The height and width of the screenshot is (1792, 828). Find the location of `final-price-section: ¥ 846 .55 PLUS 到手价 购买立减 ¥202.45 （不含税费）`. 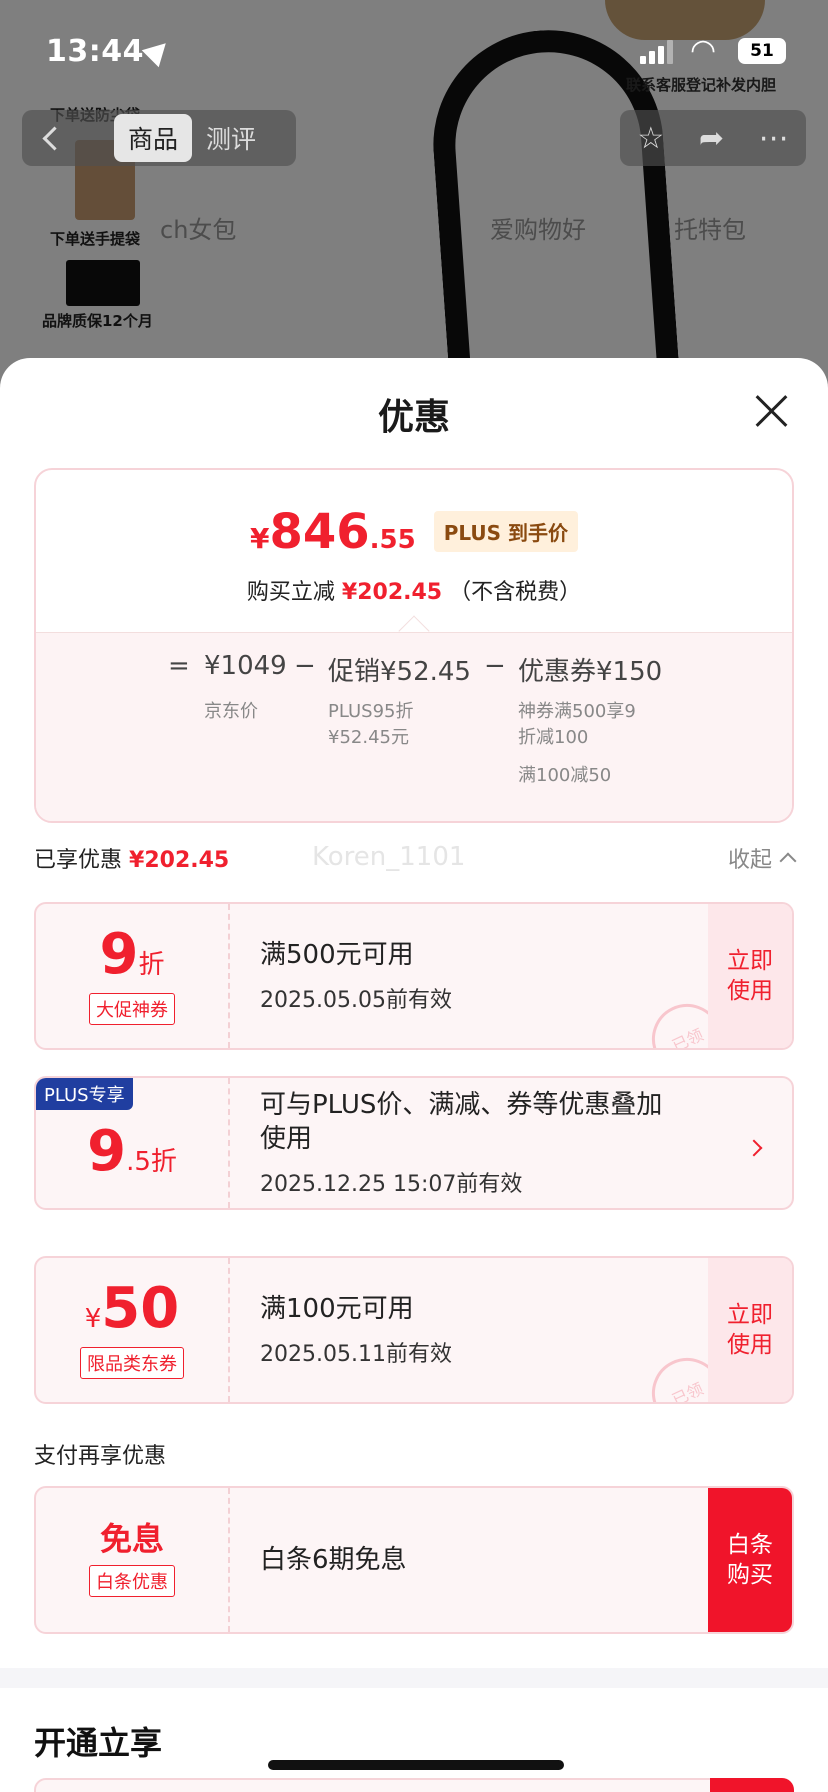

final-price-section: ¥ 846 .55 PLUS 到手价 购买立减 ¥202.45 （不含税费） is located at coordinates (414, 551).